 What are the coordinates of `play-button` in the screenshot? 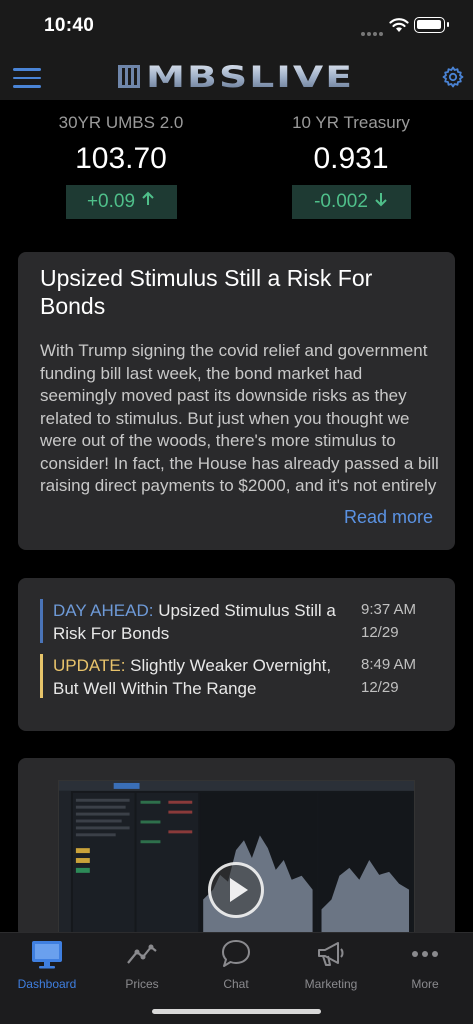 It's located at (236, 890).